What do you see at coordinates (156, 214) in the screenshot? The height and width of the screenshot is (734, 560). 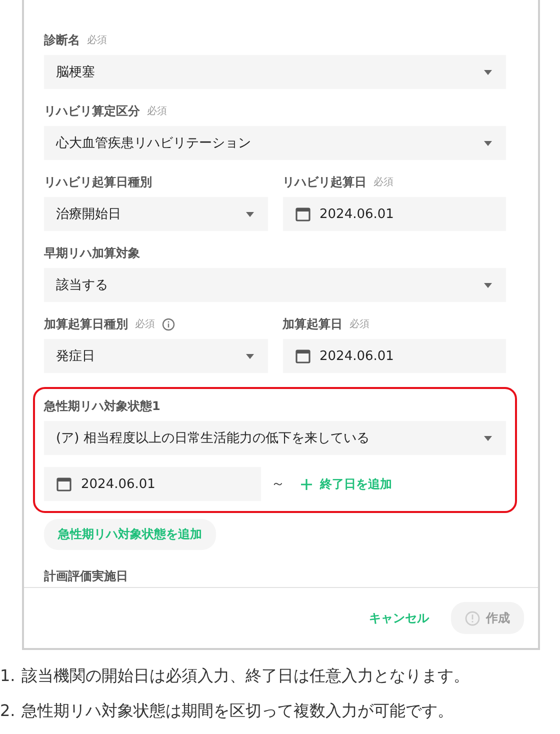 I see `select-field: 治療開始日` at bounding box center [156, 214].